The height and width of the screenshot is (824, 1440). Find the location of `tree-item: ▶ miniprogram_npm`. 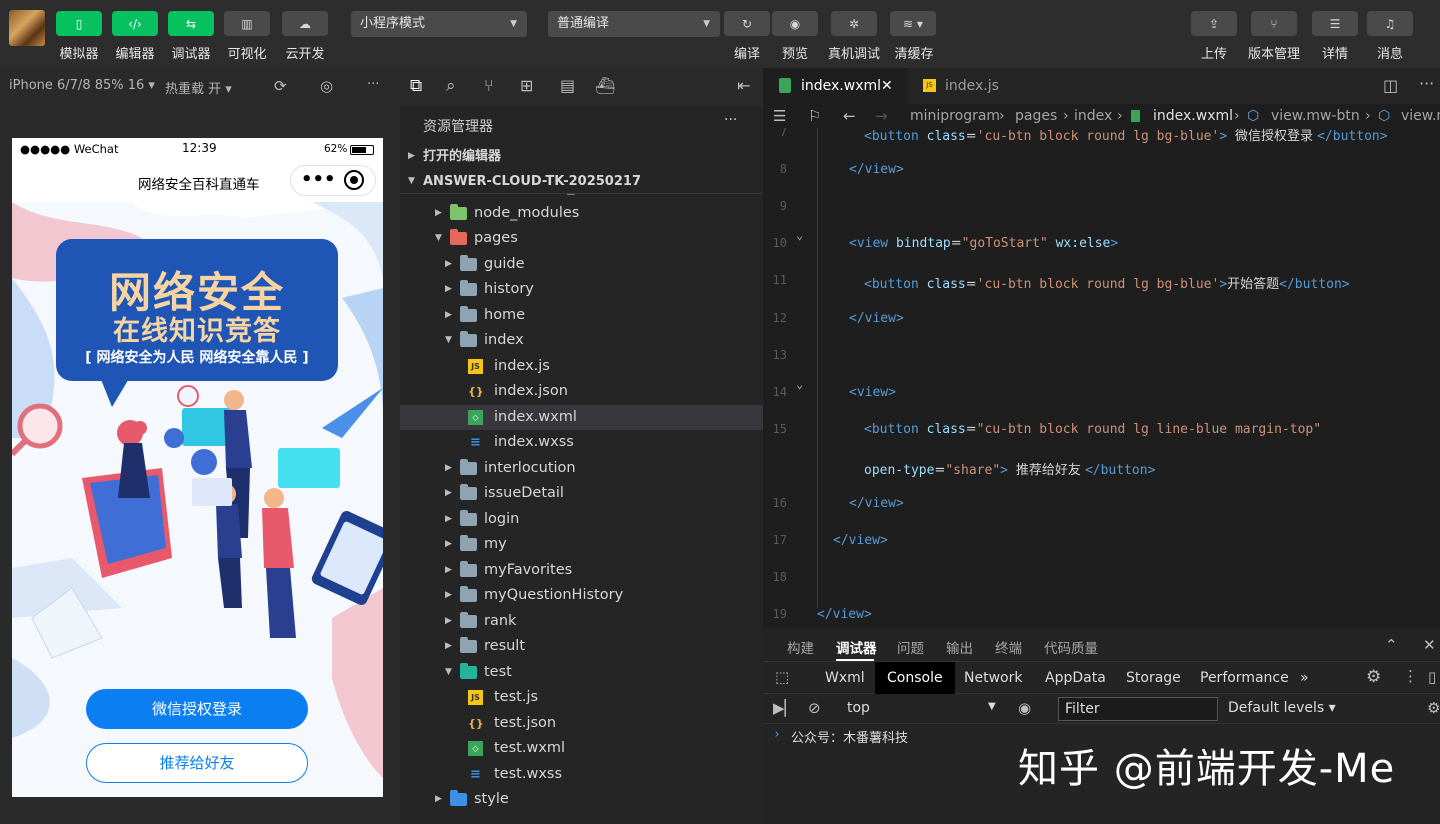

tree-item: ▶ miniprogram_npm is located at coordinates (581, 197).